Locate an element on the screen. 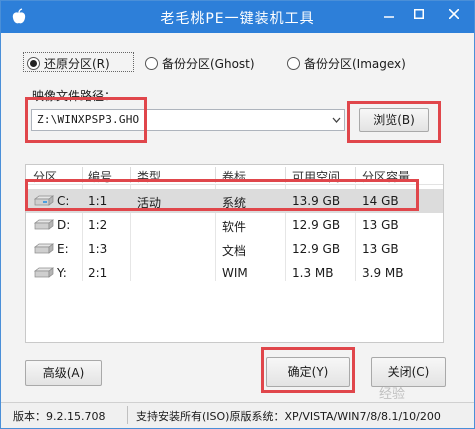  cell-free: 13.9 GB is located at coordinates (316, 201).